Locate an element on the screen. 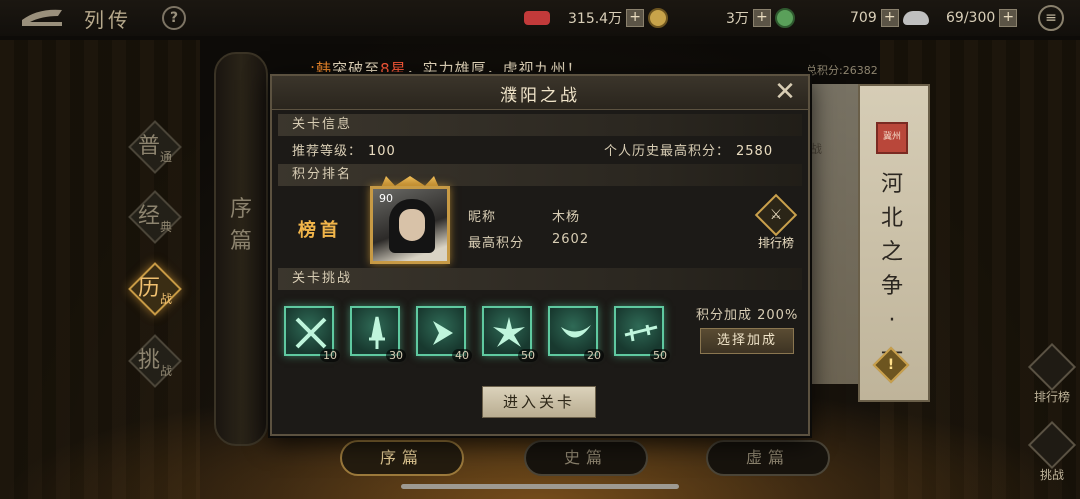 The width and height of the screenshot is (1080, 499). side-tab-challenge: 挑 战 is located at coordinates (155, 361).